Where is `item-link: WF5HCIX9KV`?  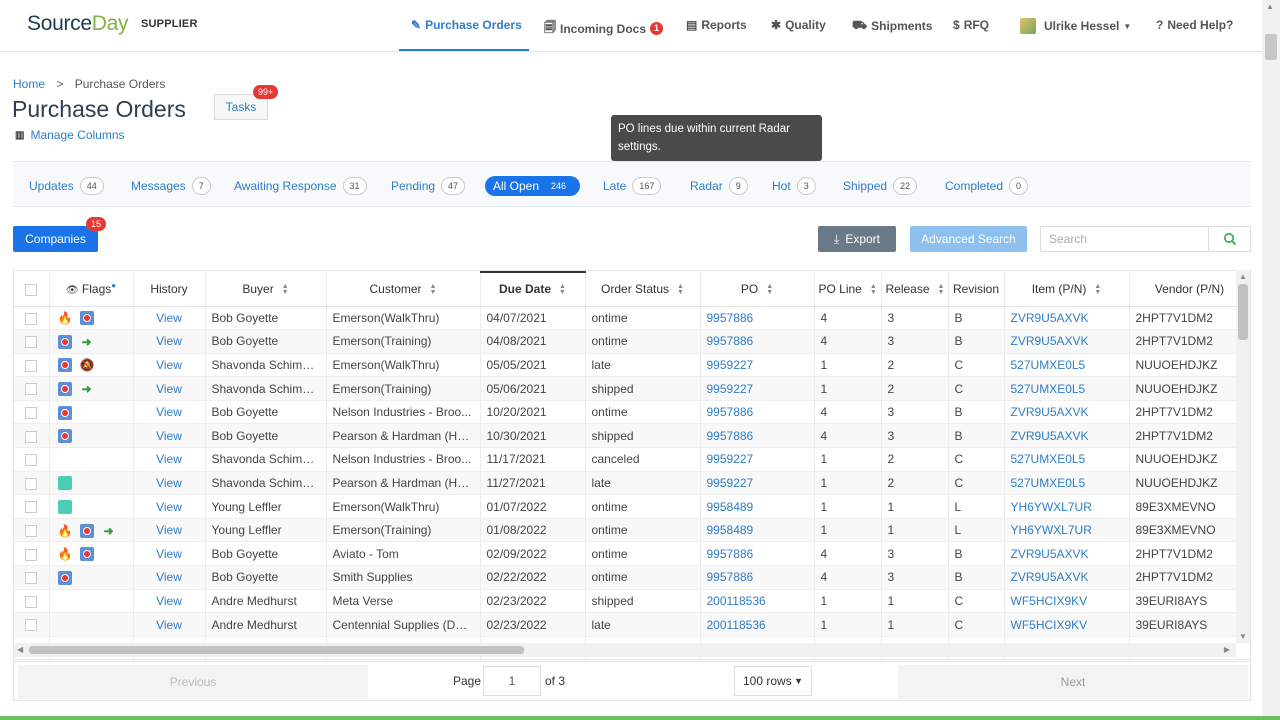 item-link: WF5HCIX9KV is located at coordinates (1067, 624).